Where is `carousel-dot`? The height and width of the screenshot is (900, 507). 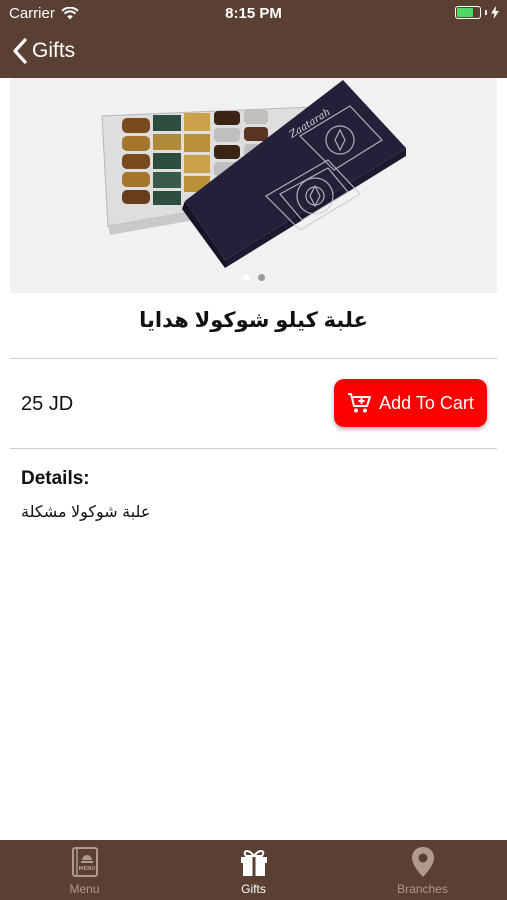
carousel-dot is located at coordinates (261, 277).